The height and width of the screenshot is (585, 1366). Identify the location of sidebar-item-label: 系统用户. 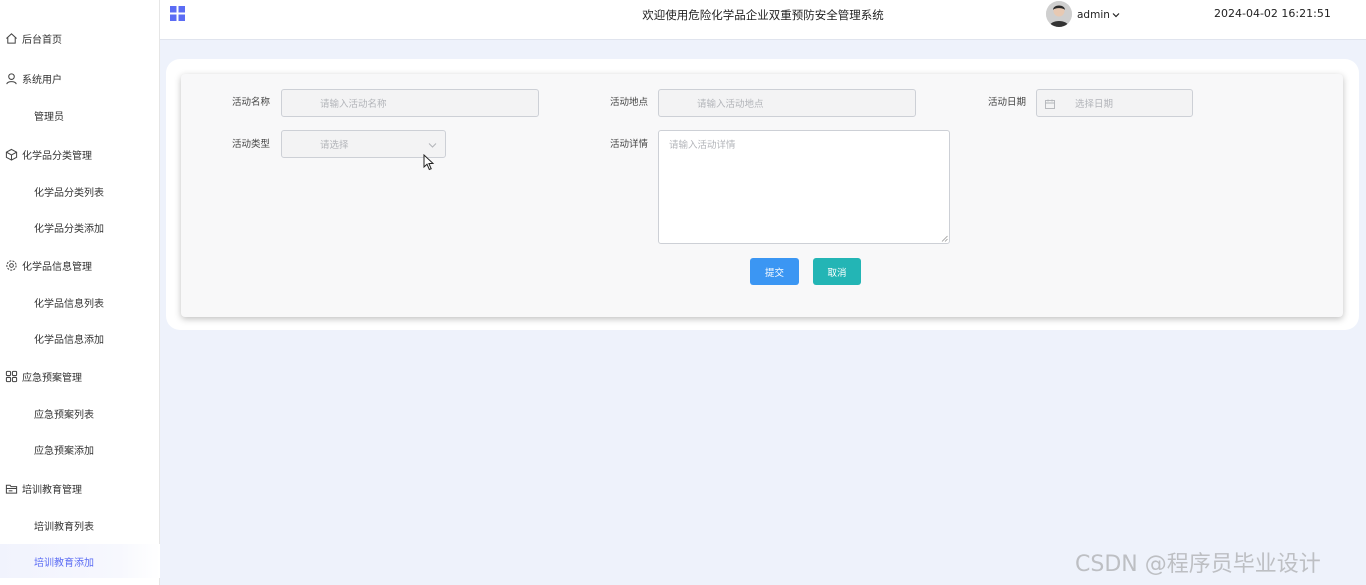
(42, 80).